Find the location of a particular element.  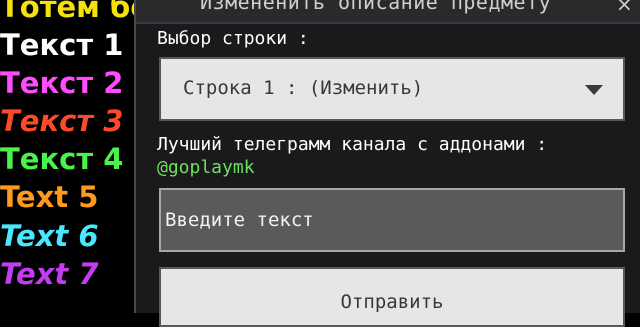

row-select-dropdown: Строка 1 : (Изменить) is located at coordinates (392, 89).